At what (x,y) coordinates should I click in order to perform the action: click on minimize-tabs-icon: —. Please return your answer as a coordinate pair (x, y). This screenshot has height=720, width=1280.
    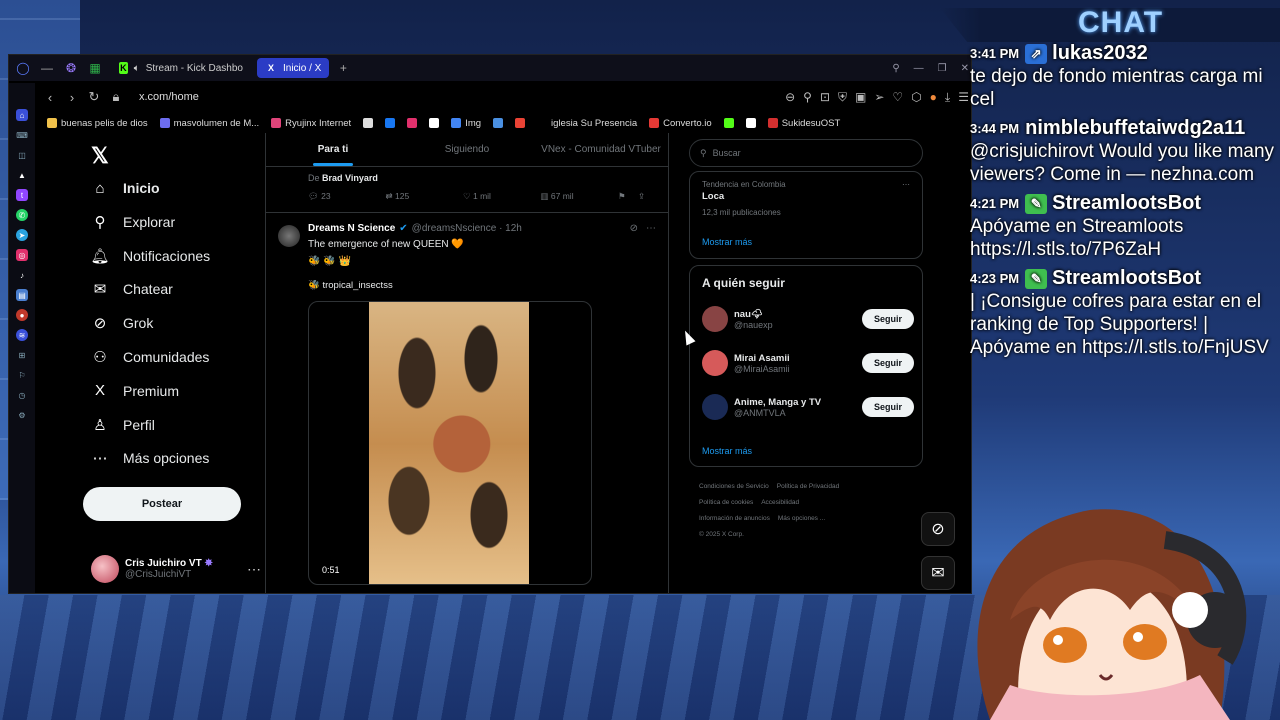
    Looking at the image, I should click on (47, 68).